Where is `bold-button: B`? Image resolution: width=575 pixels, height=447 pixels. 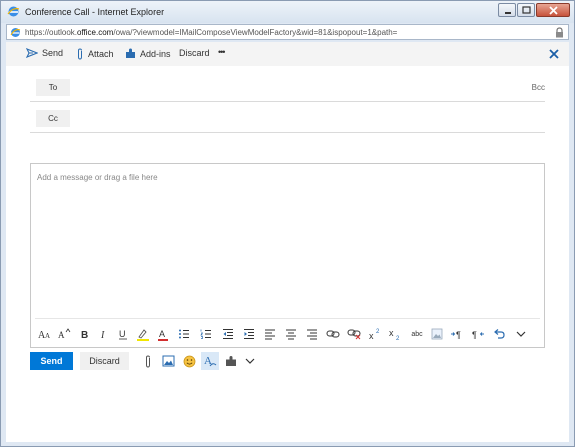 bold-button: B is located at coordinates (85, 334).